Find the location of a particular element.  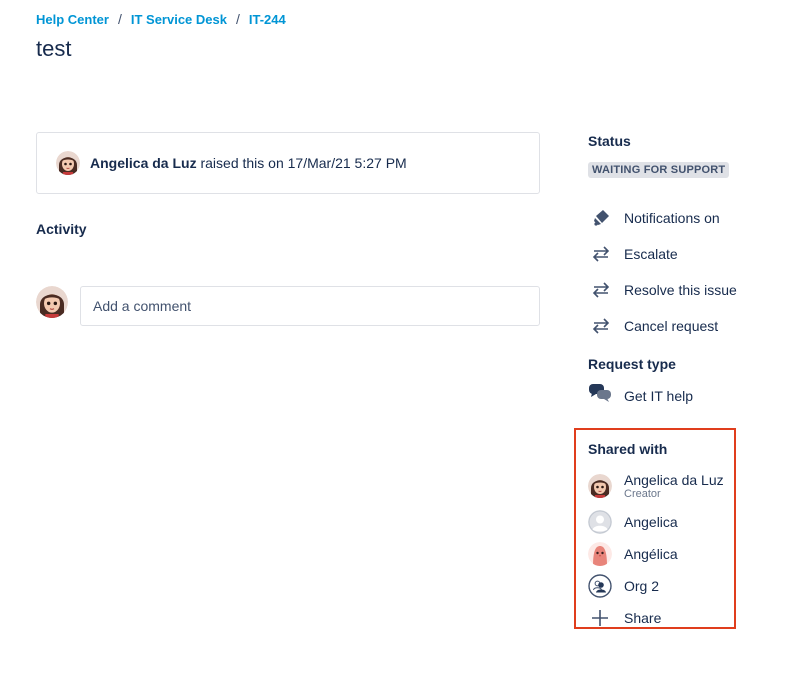

shared-org-name: Org 2 is located at coordinates (642, 585).